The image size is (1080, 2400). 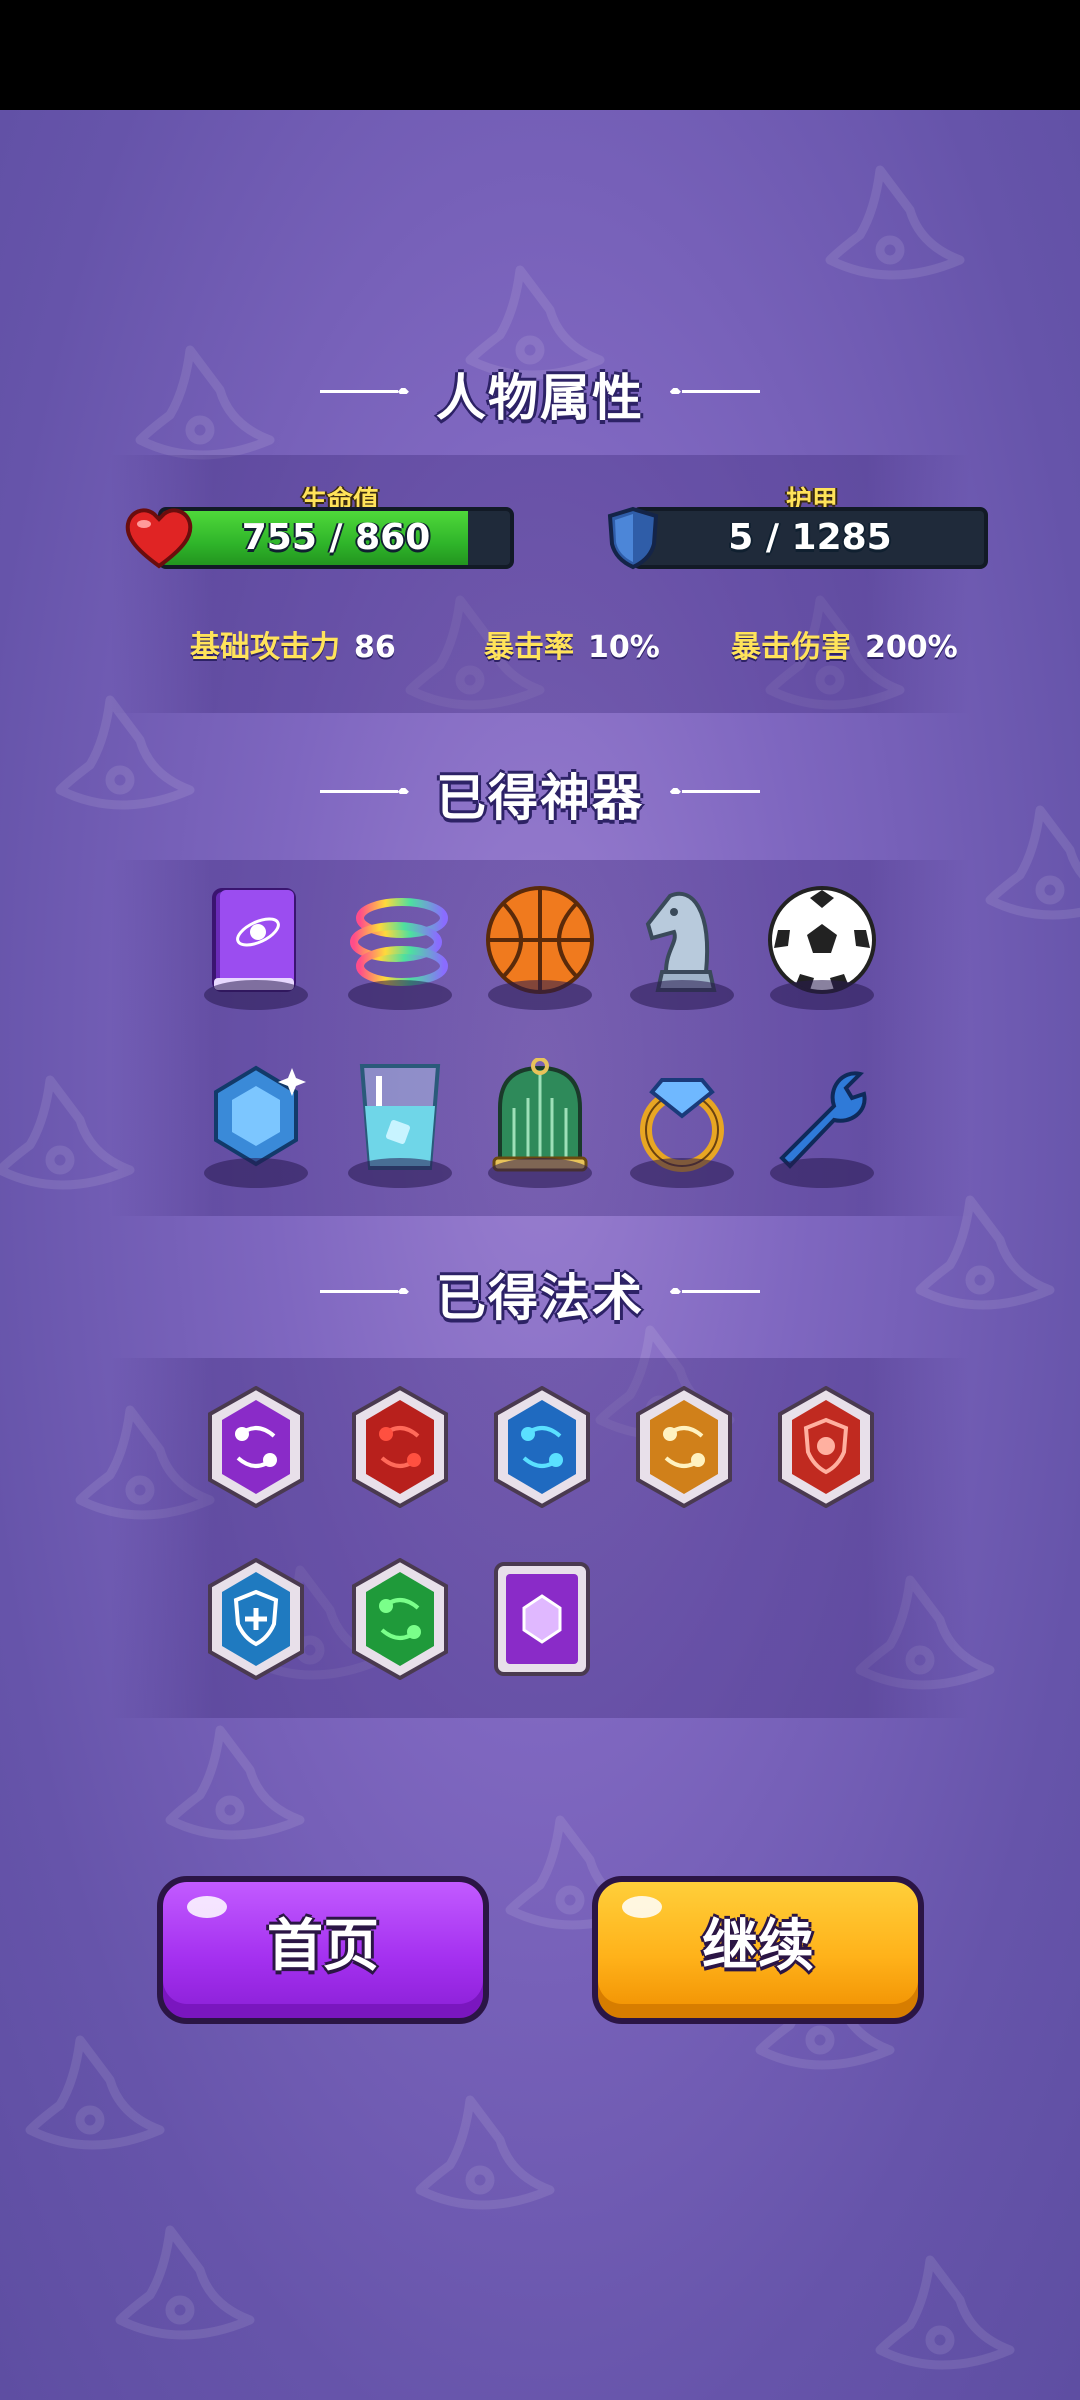 What do you see at coordinates (256, 1123) in the screenshot?
I see `artifact-blue-gem` at bounding box center [256, 1123].